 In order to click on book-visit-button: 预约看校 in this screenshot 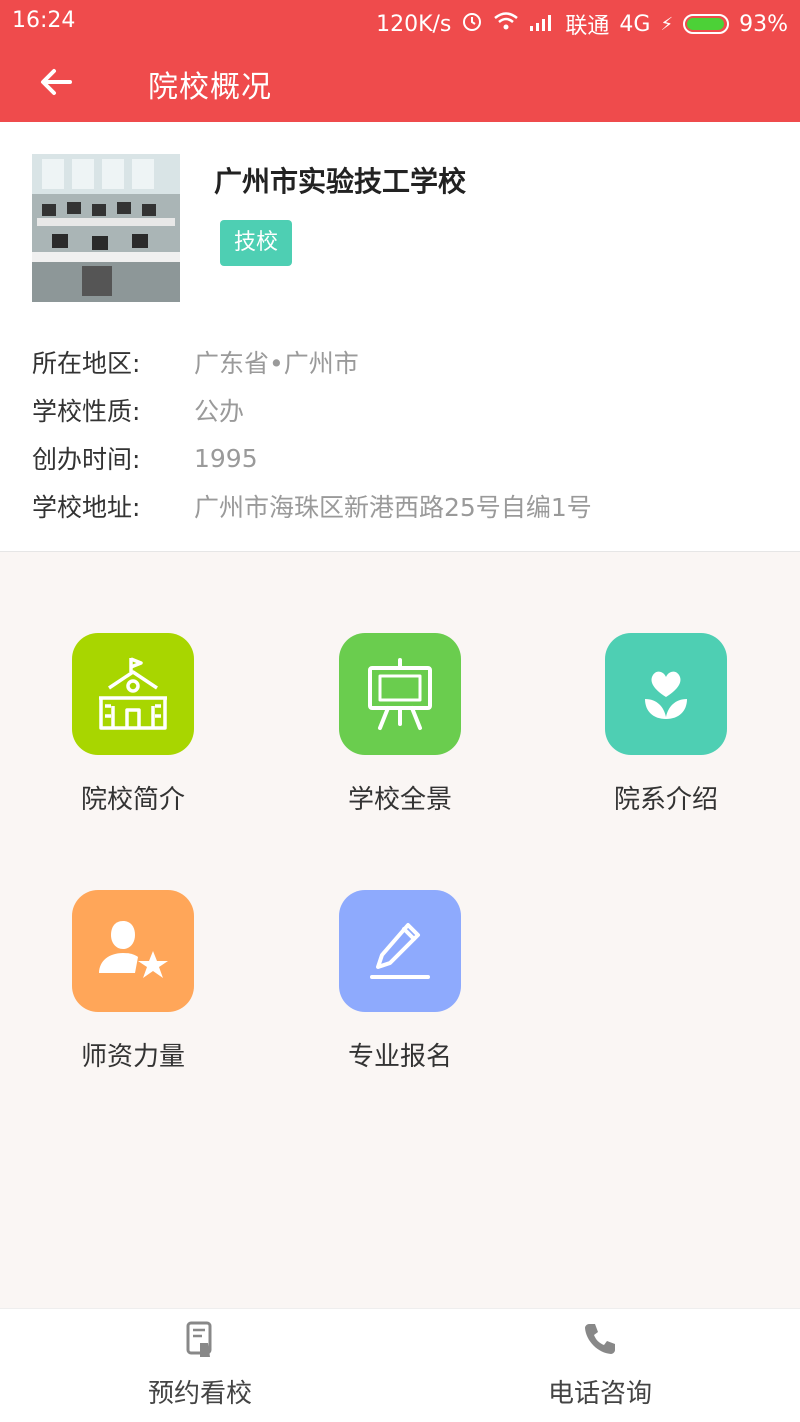, I will do `click(200, 1365)`.